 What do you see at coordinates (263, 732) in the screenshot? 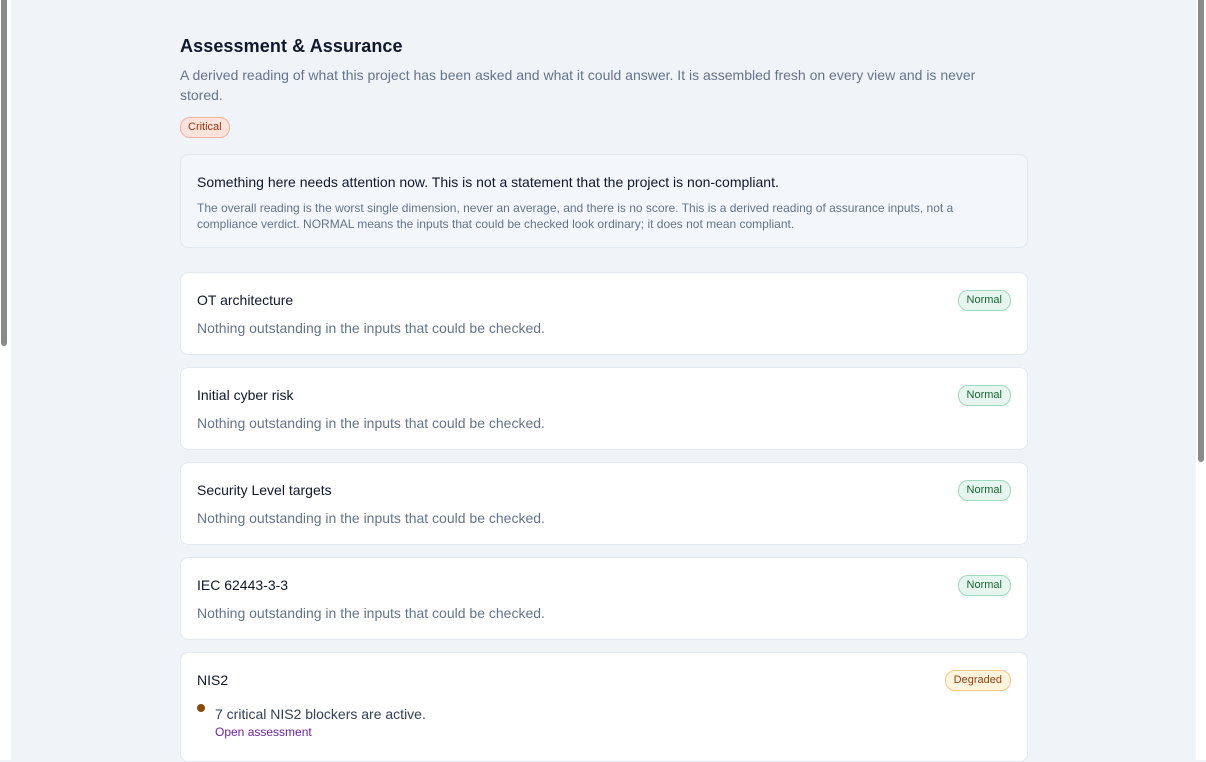
I see `open-assessment-link: Open assessment` at bounding box center [263, 732].